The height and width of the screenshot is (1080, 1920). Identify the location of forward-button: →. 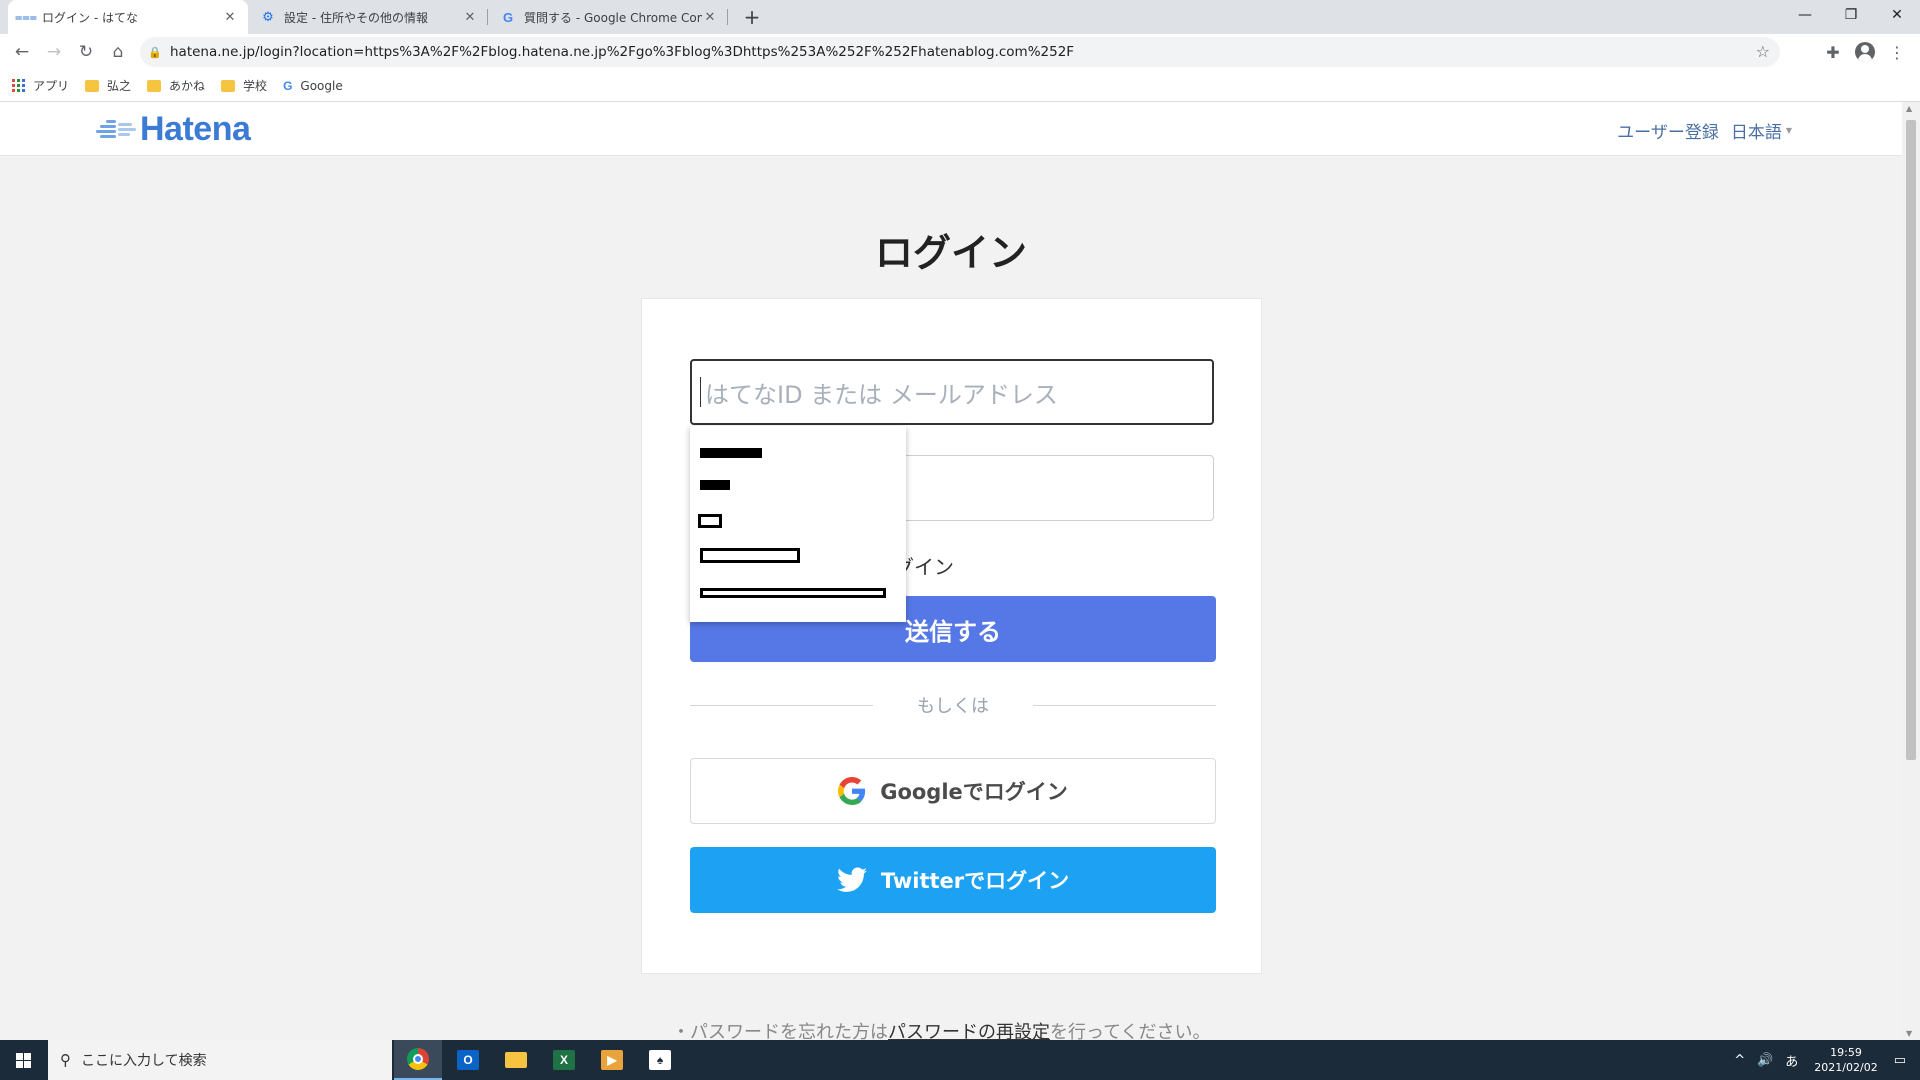
(54, 52).